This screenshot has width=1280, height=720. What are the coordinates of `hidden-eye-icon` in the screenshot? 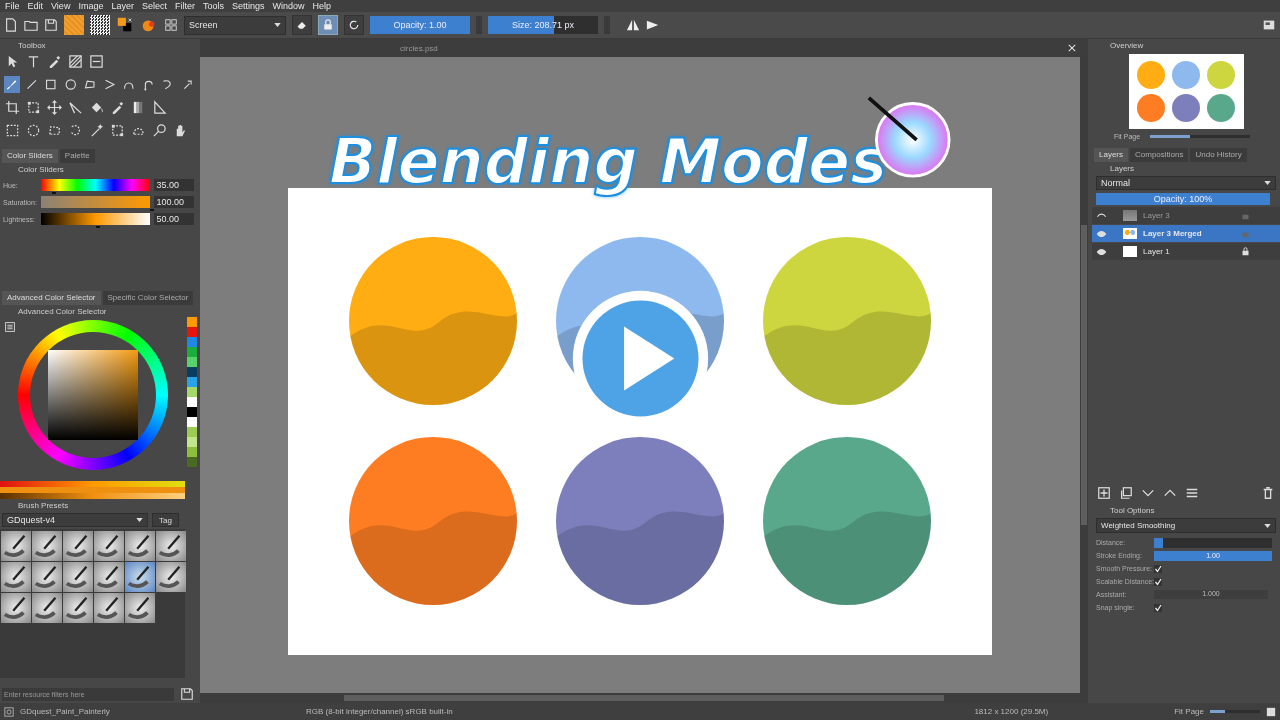 It's located at (1101, 215).